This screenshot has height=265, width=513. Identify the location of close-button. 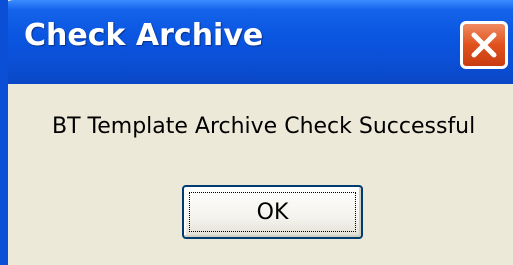
(484, 45).